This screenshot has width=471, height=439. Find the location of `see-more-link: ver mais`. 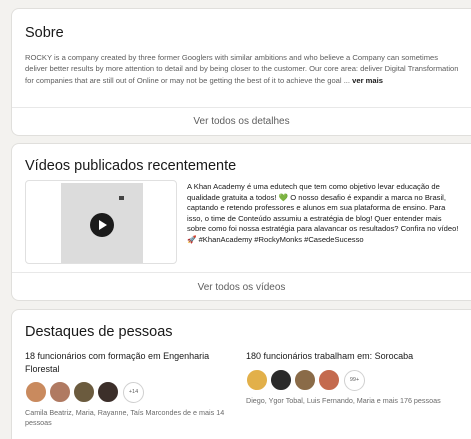

see-more-link: ver mais is located at coordinates (367, 80).